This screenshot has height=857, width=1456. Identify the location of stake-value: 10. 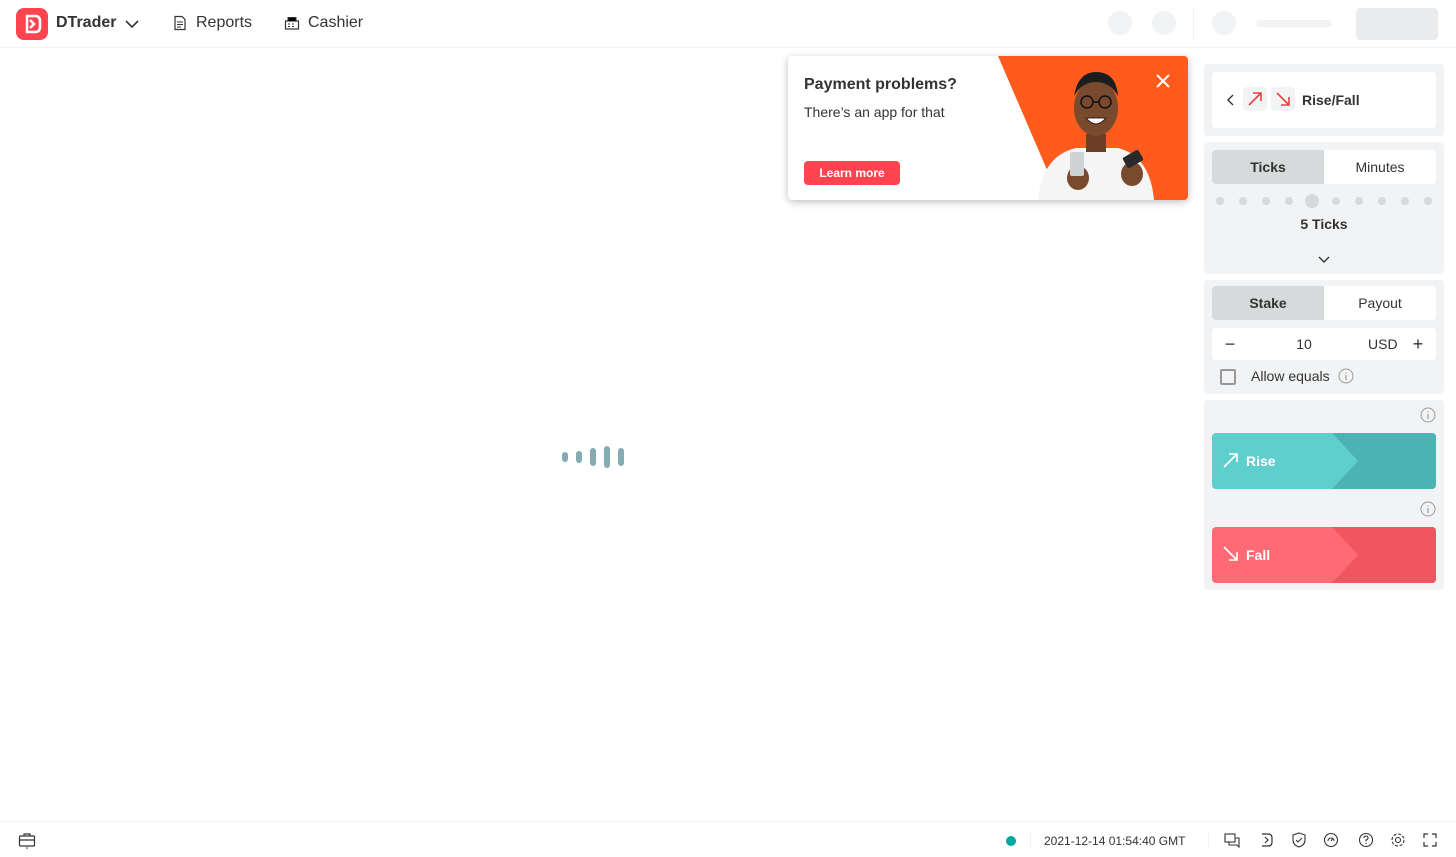
(1304, 344).